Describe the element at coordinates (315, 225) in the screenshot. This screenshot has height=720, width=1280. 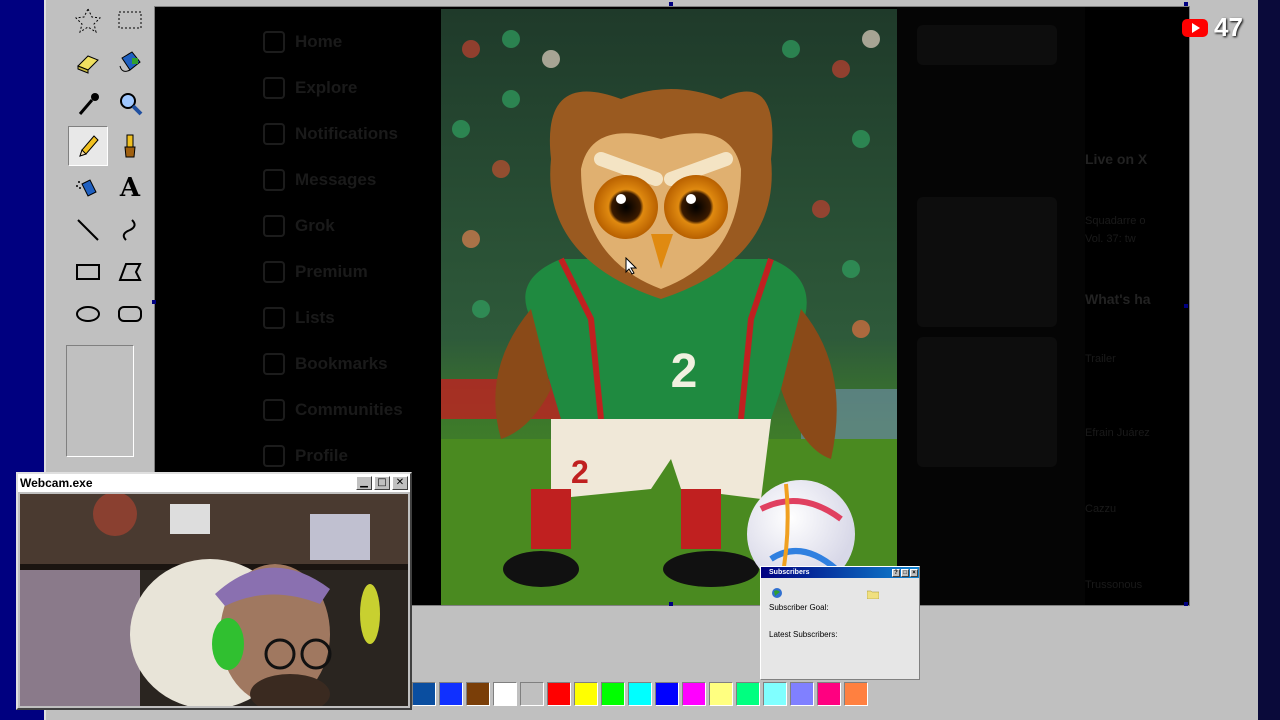
I see `x-nav-label: Grok` at that location.